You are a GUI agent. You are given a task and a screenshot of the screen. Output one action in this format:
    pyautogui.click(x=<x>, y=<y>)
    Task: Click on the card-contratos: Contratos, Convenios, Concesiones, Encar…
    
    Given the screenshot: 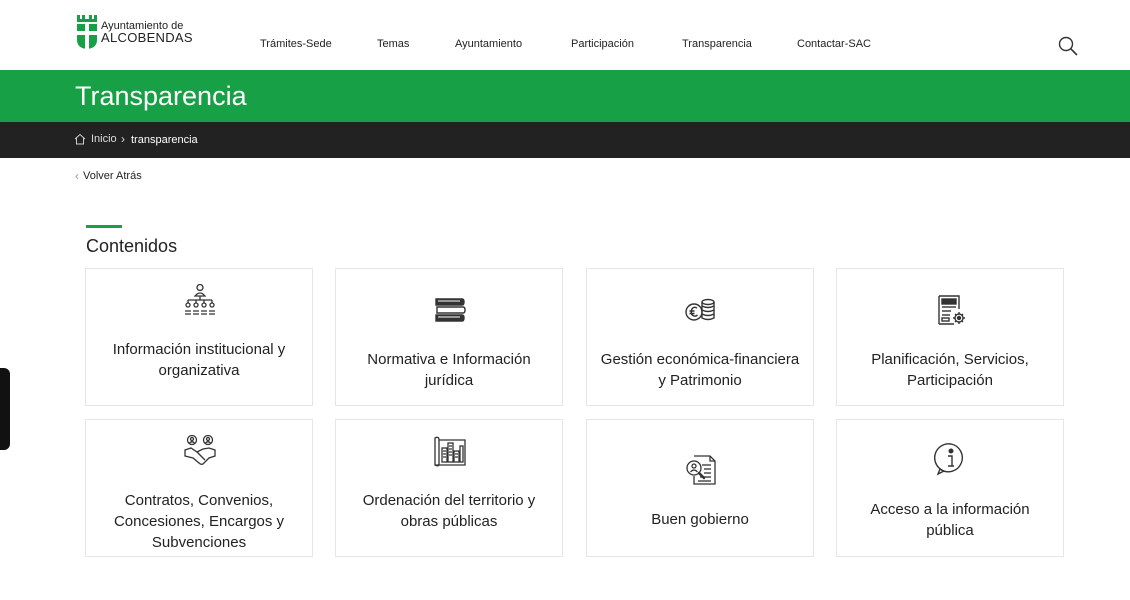 What is the action you would take?
    pyautogui.click(x=199, y=488)
    